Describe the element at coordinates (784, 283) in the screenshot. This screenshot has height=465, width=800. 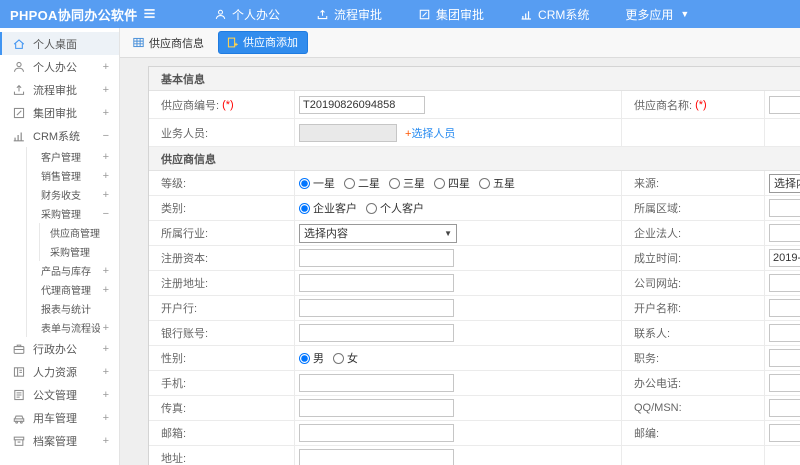
I see `website-input` at that location.